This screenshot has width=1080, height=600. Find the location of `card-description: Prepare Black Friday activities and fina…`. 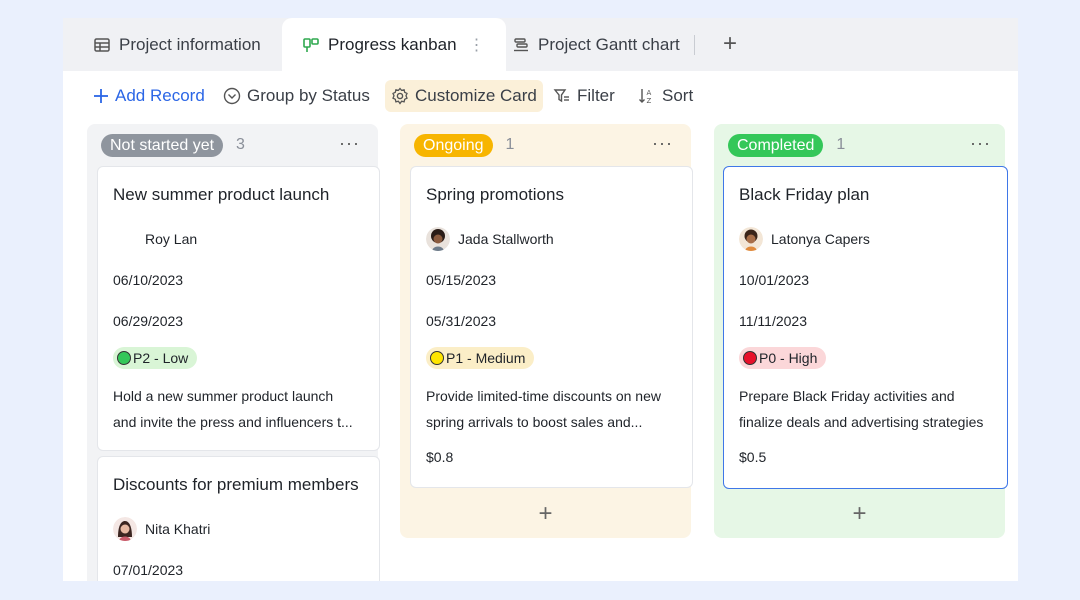

card-description: Prepare Black Friday activities and fina… is located at coordinates (868, 409).